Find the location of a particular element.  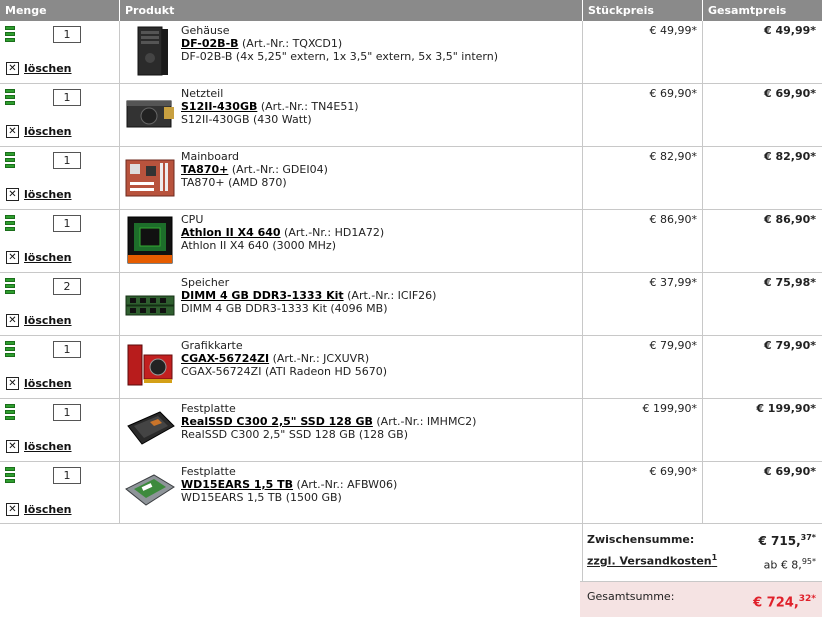

ram-modules-image is located at coordinates (150, 303).